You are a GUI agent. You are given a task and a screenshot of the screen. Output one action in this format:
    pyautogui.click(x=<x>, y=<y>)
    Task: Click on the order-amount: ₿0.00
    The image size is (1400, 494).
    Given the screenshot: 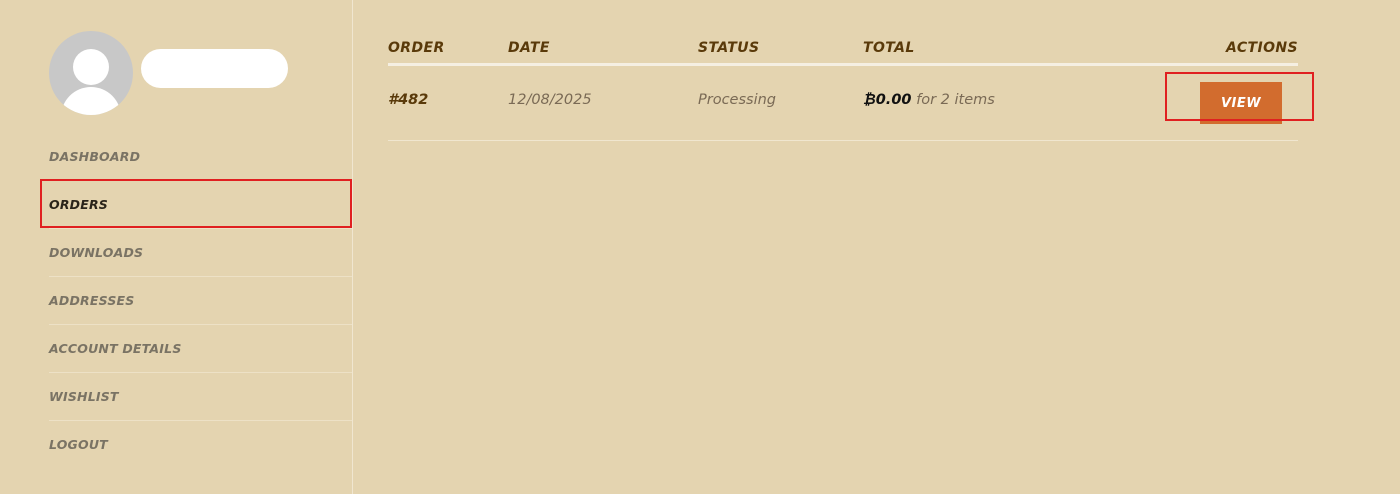 What is the action you would take?
    pyautogui.click(x=887, y=100)
    